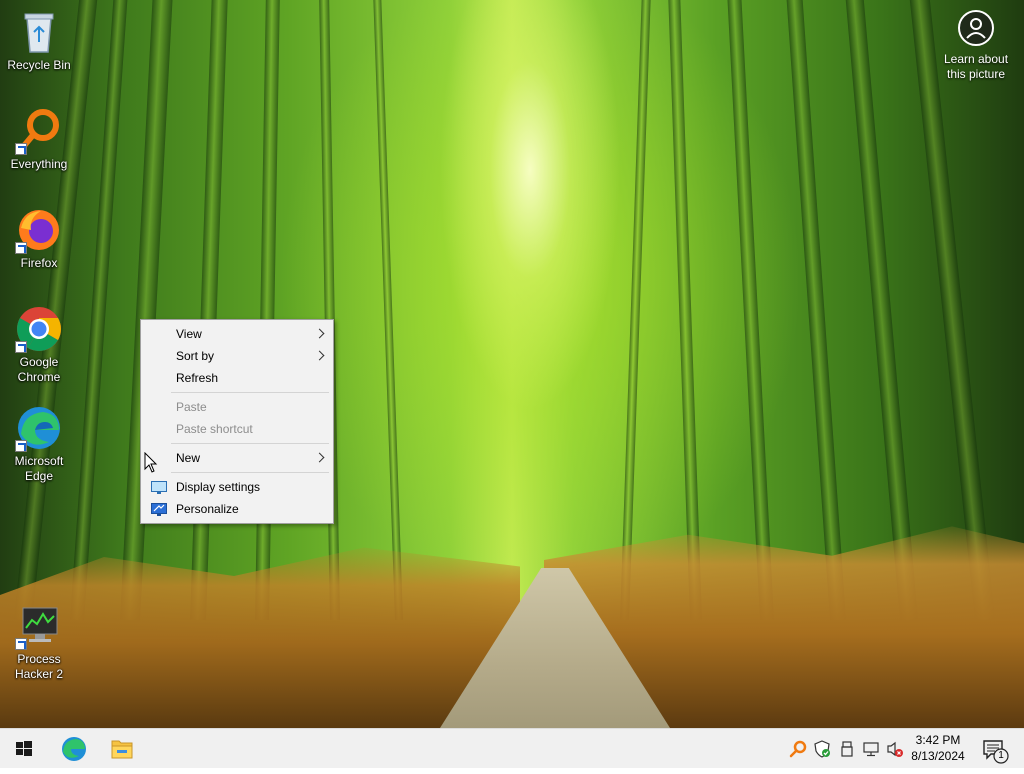 Image resolution: width=1024 pixels, height=774 pixels. Describe the element at coordinates (237, 458) in the screenshot. I see `menu-item-new: New` at that location.